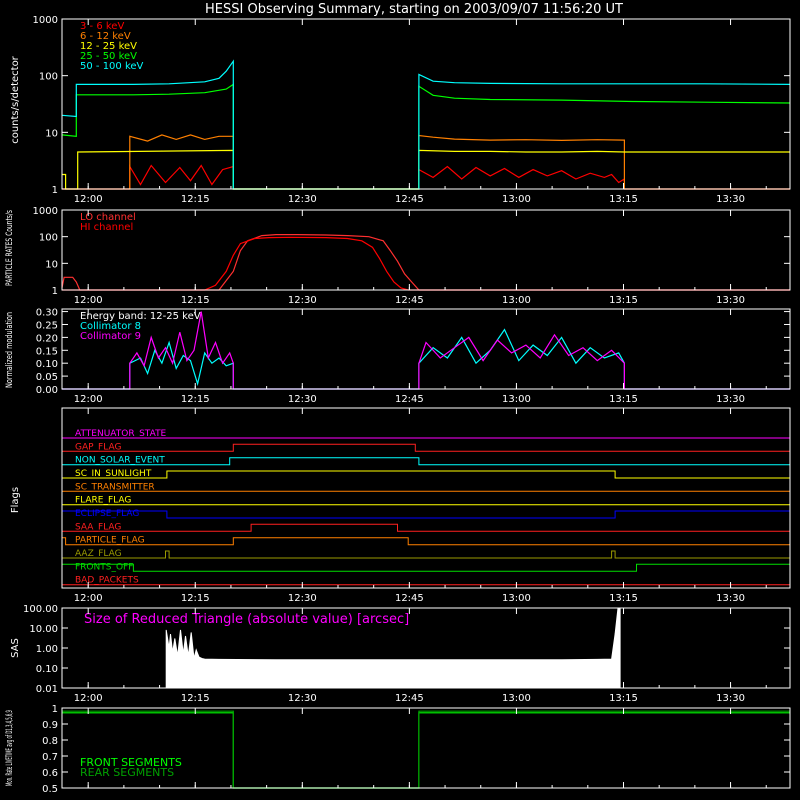 This screenshot has width=800, height=800. Describe the element at coordinates (15, 500) in the screenshot. I see `y-axis-label: Flags` at that location.